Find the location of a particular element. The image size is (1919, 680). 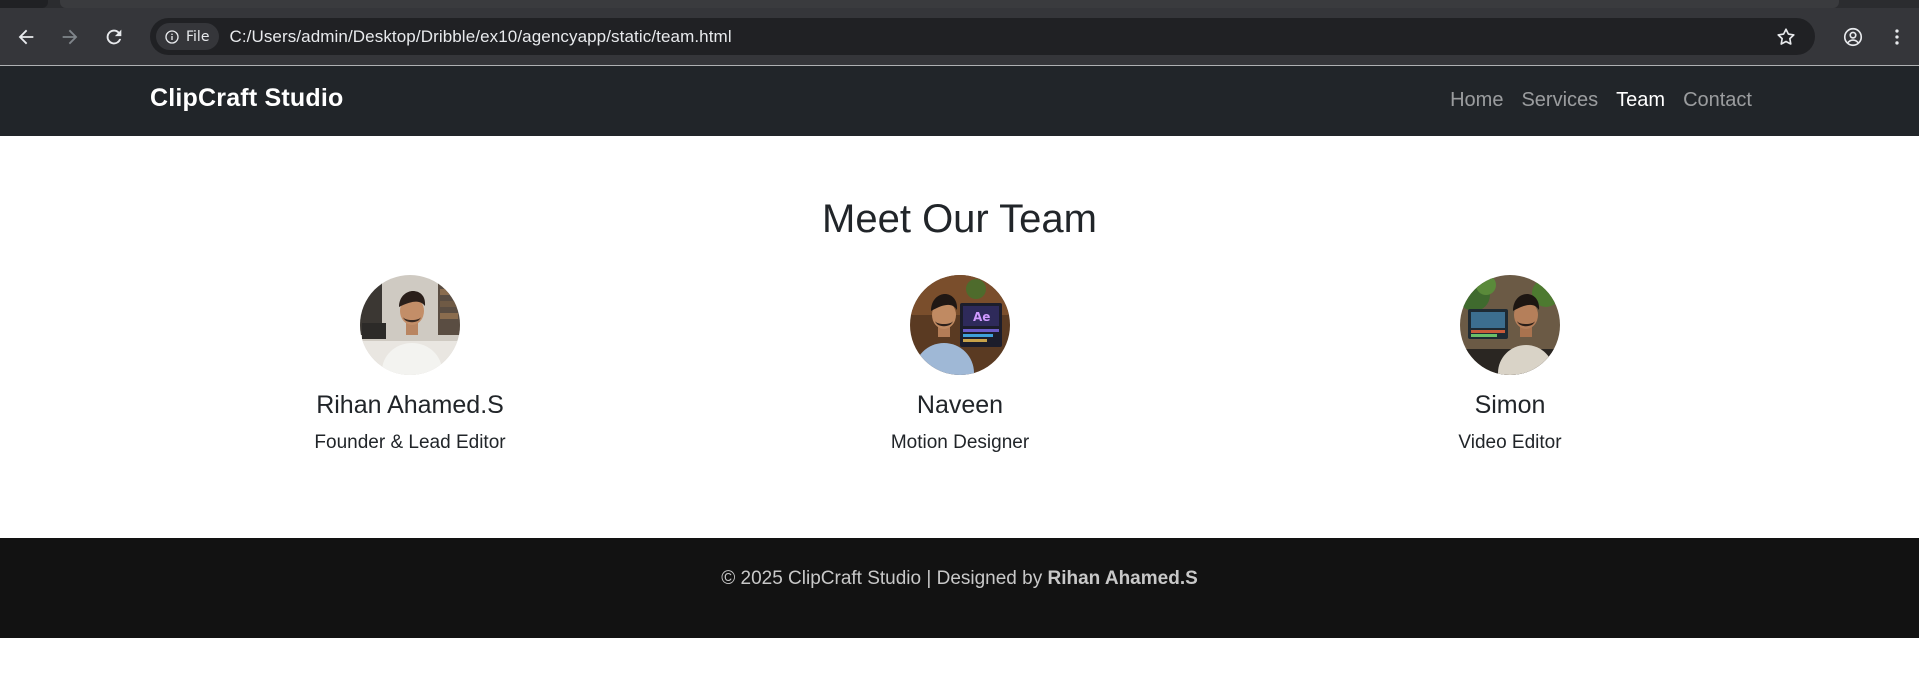

reload-button is located at coordinates (114, 37).